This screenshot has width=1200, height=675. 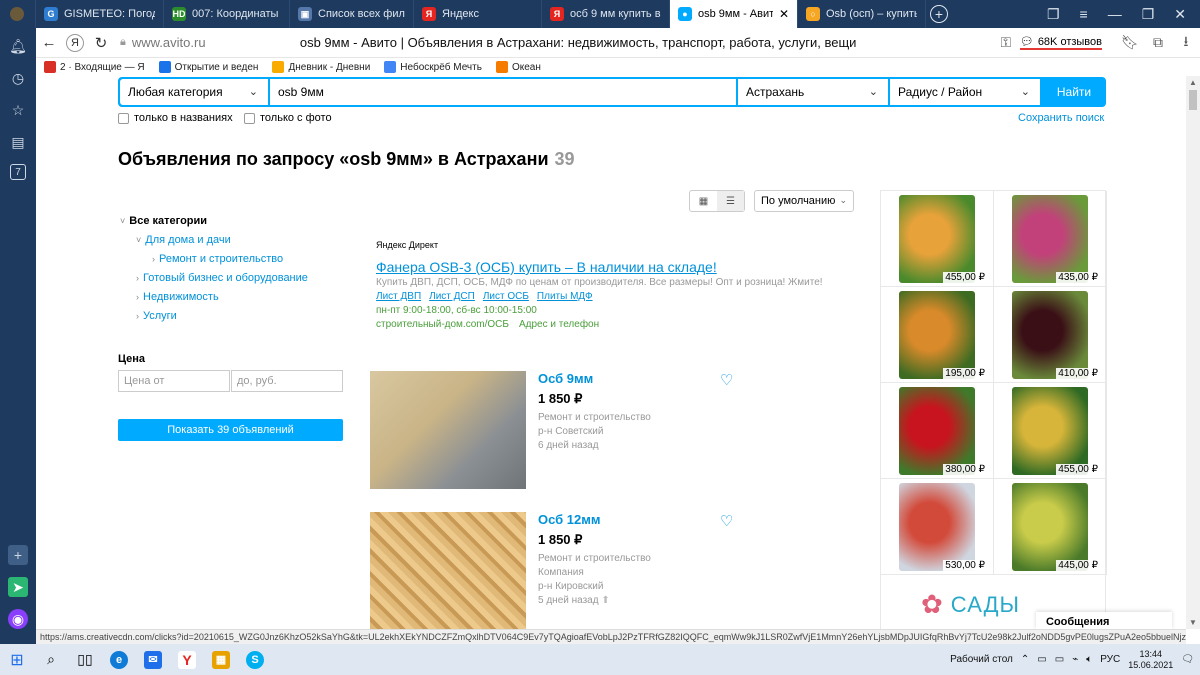 What do you see at coordinates (288, 118) in the screenshot?
I see `only-photo-checkbox: только с фото` at bounding box center [288, 118].